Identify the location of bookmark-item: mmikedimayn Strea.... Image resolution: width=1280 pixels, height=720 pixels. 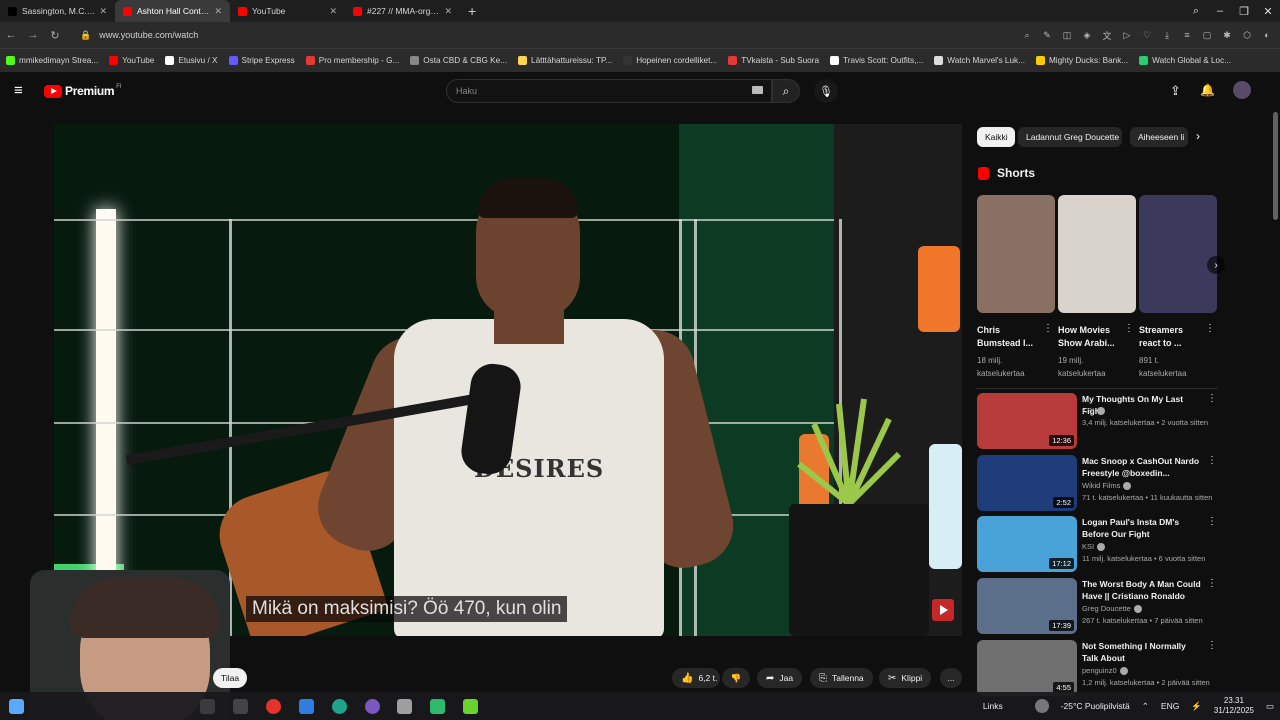
(52, 60).